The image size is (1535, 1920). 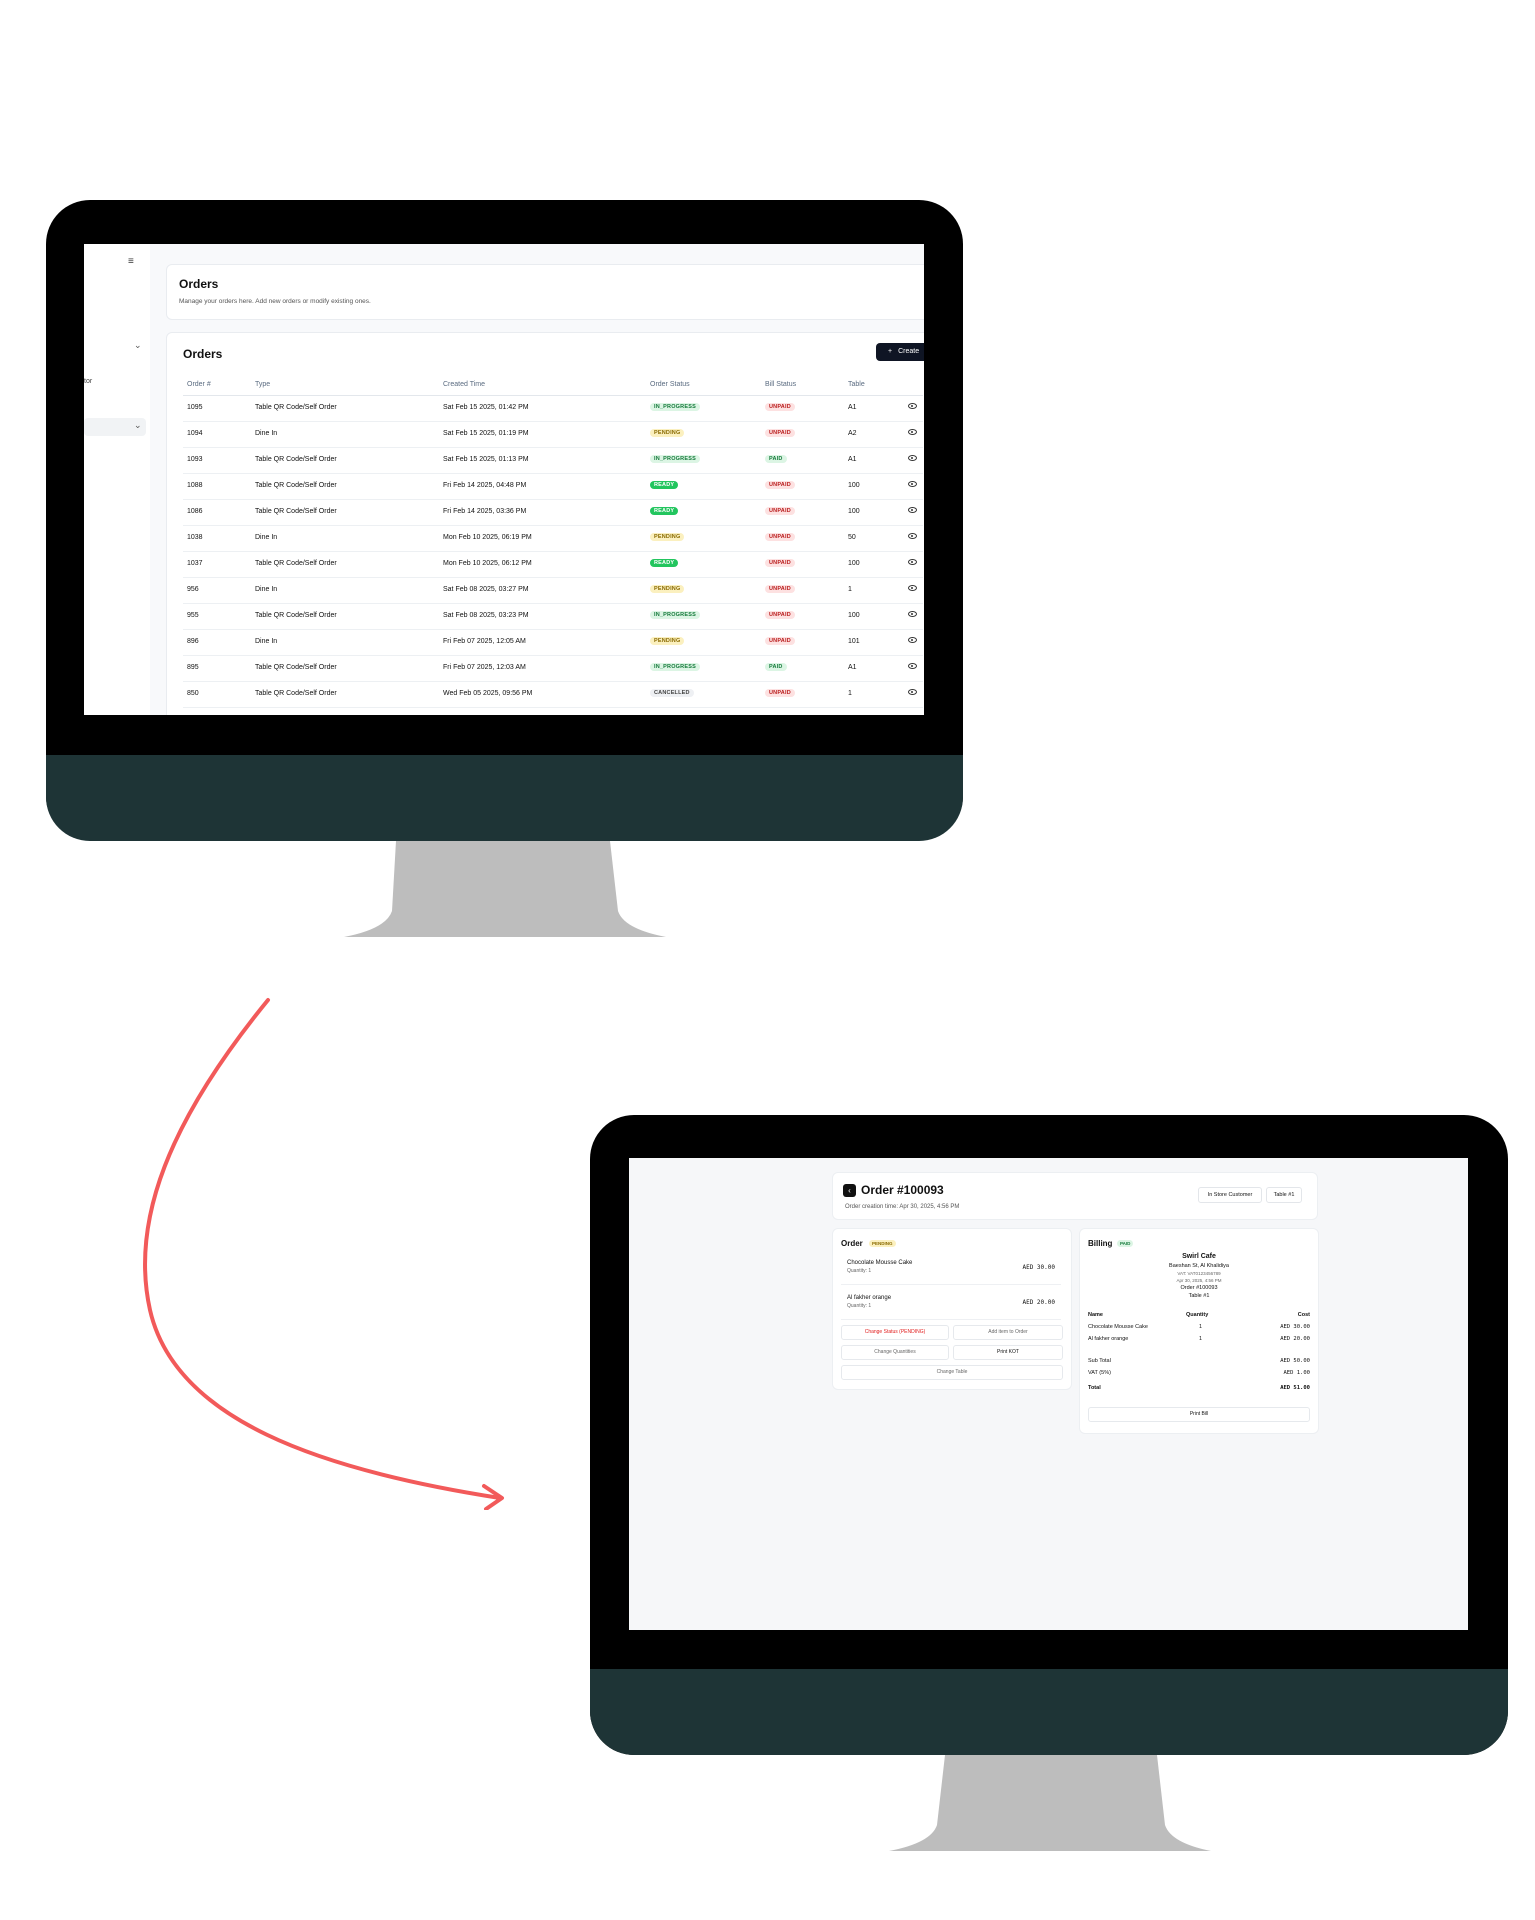 What do you see at coordinates (951, 1305) in the screenshot?
I see `list-item: Al fakher orange Quantity: 1 AED 20.00` at bounding box center [951, 1305].